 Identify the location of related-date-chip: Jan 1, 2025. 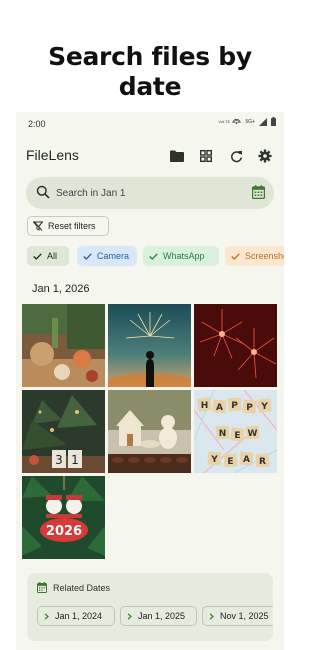
(158, 616).